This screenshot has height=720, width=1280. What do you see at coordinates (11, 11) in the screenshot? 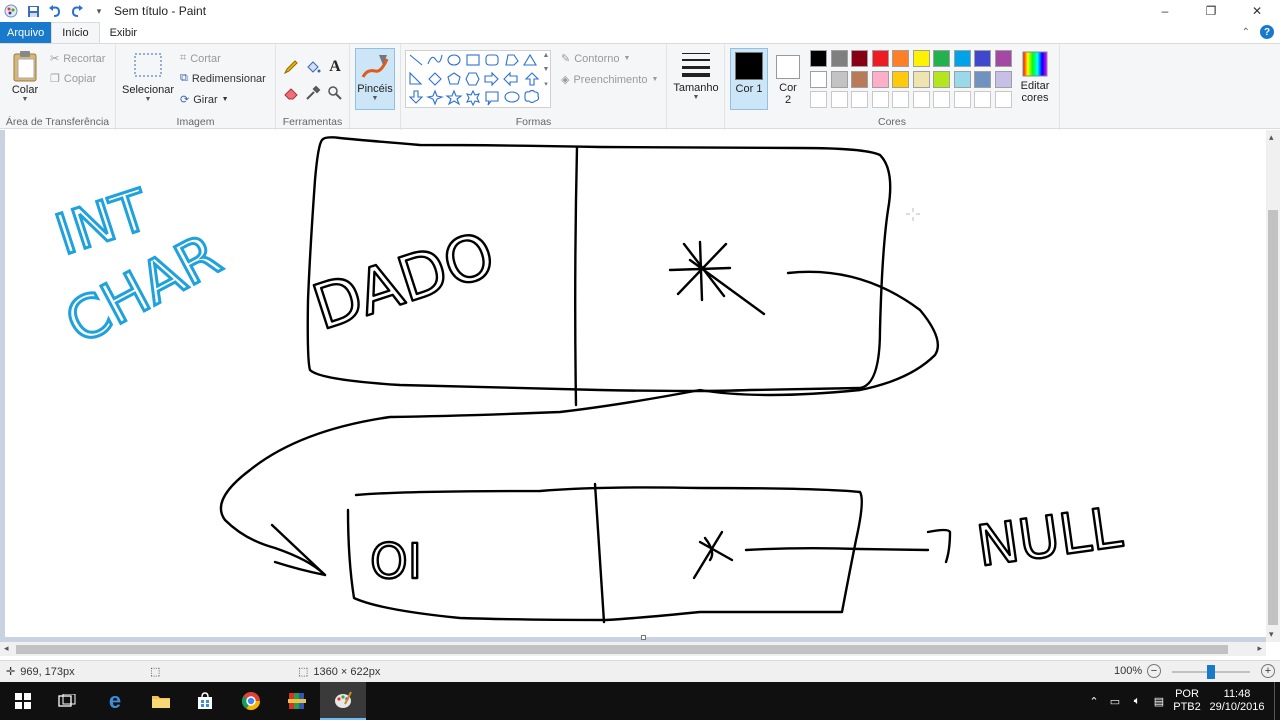
I see `paint-app-icon` at bounding box center [11, 11].